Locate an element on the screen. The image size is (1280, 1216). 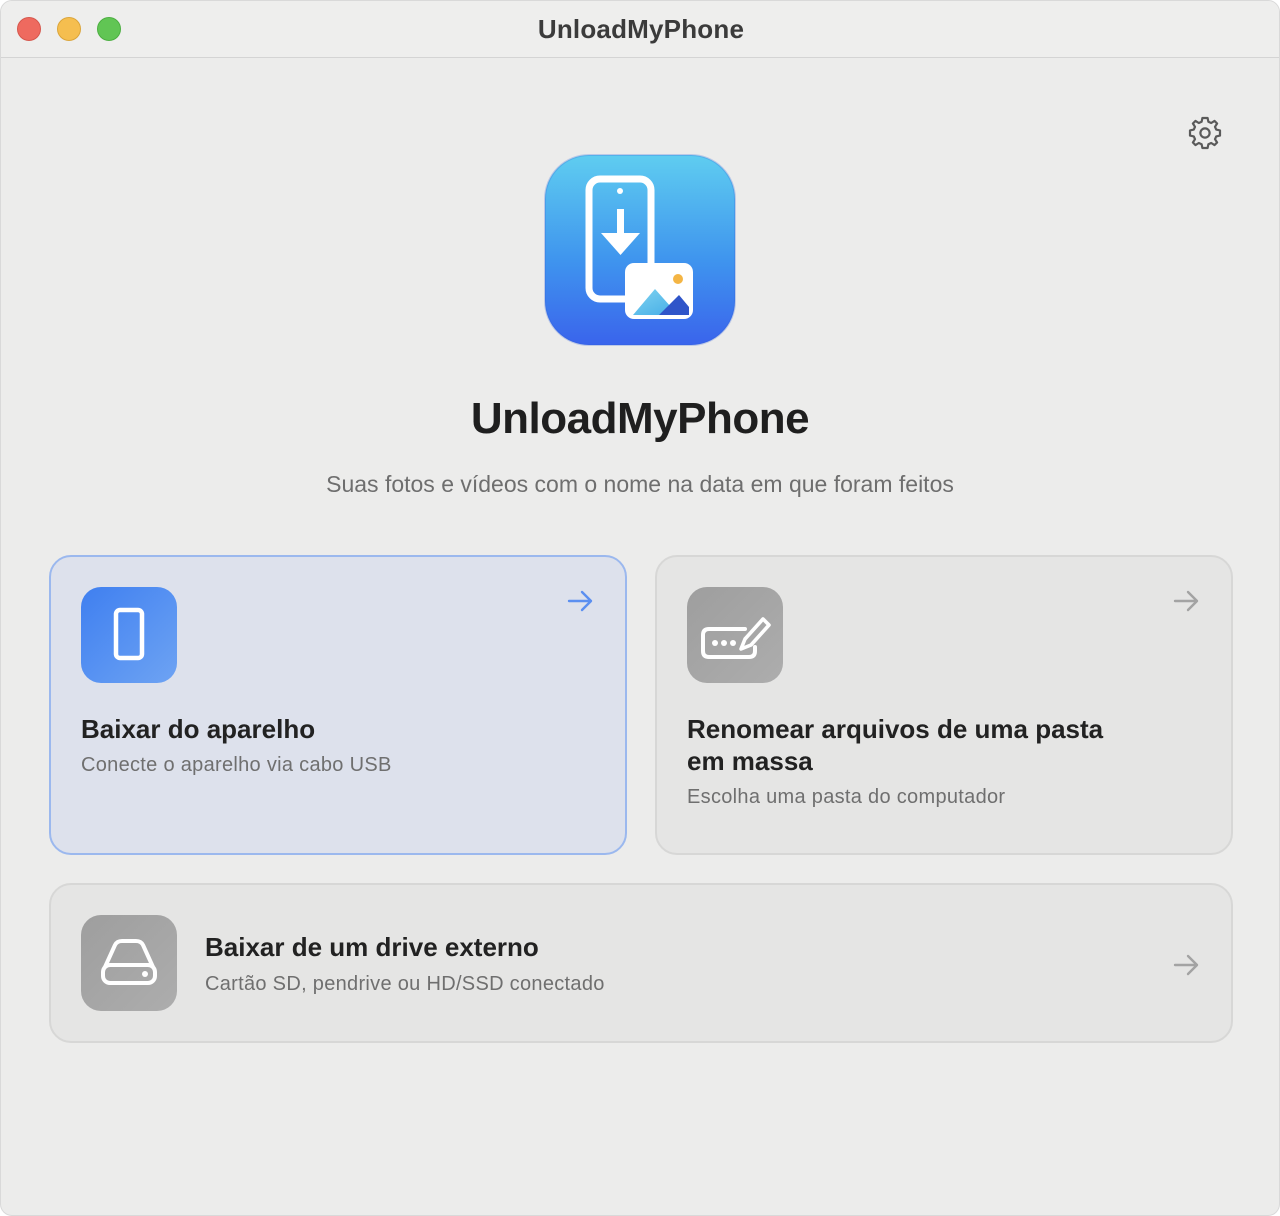
rename-card-title-line1: Renomear arquivos de uma pasta is located at coordinates (895, 729).